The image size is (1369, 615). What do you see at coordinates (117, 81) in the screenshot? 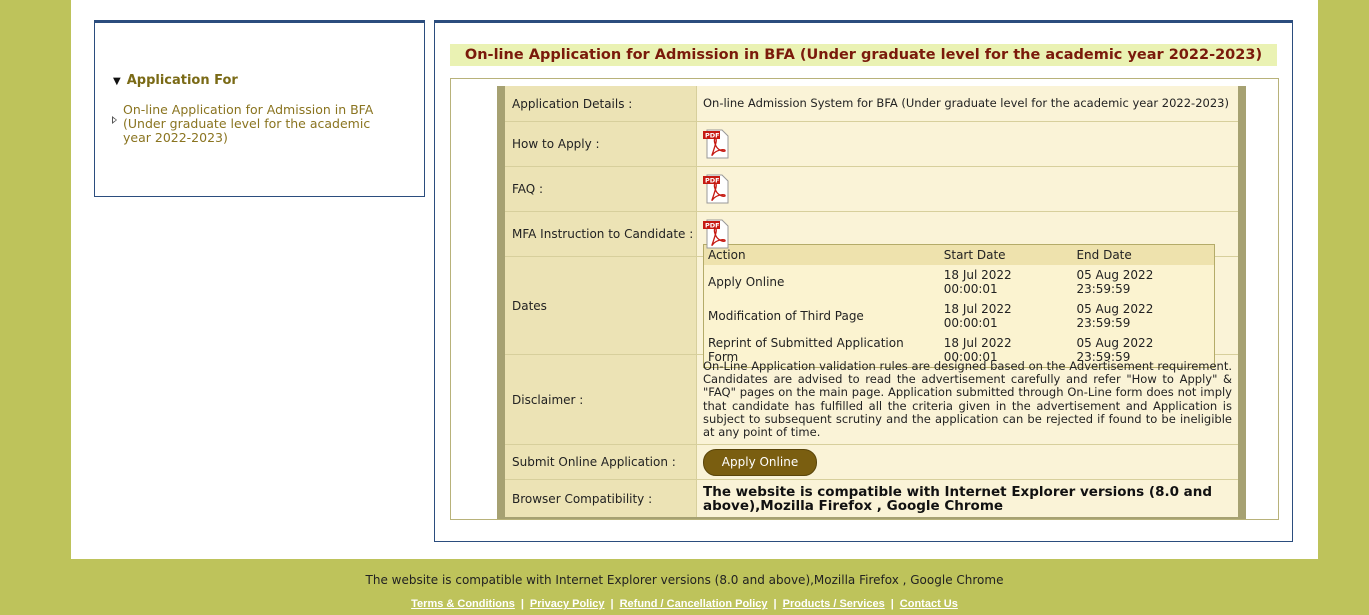
I see `triangle-down-icon: ▼` at bounding box center [117, 81].